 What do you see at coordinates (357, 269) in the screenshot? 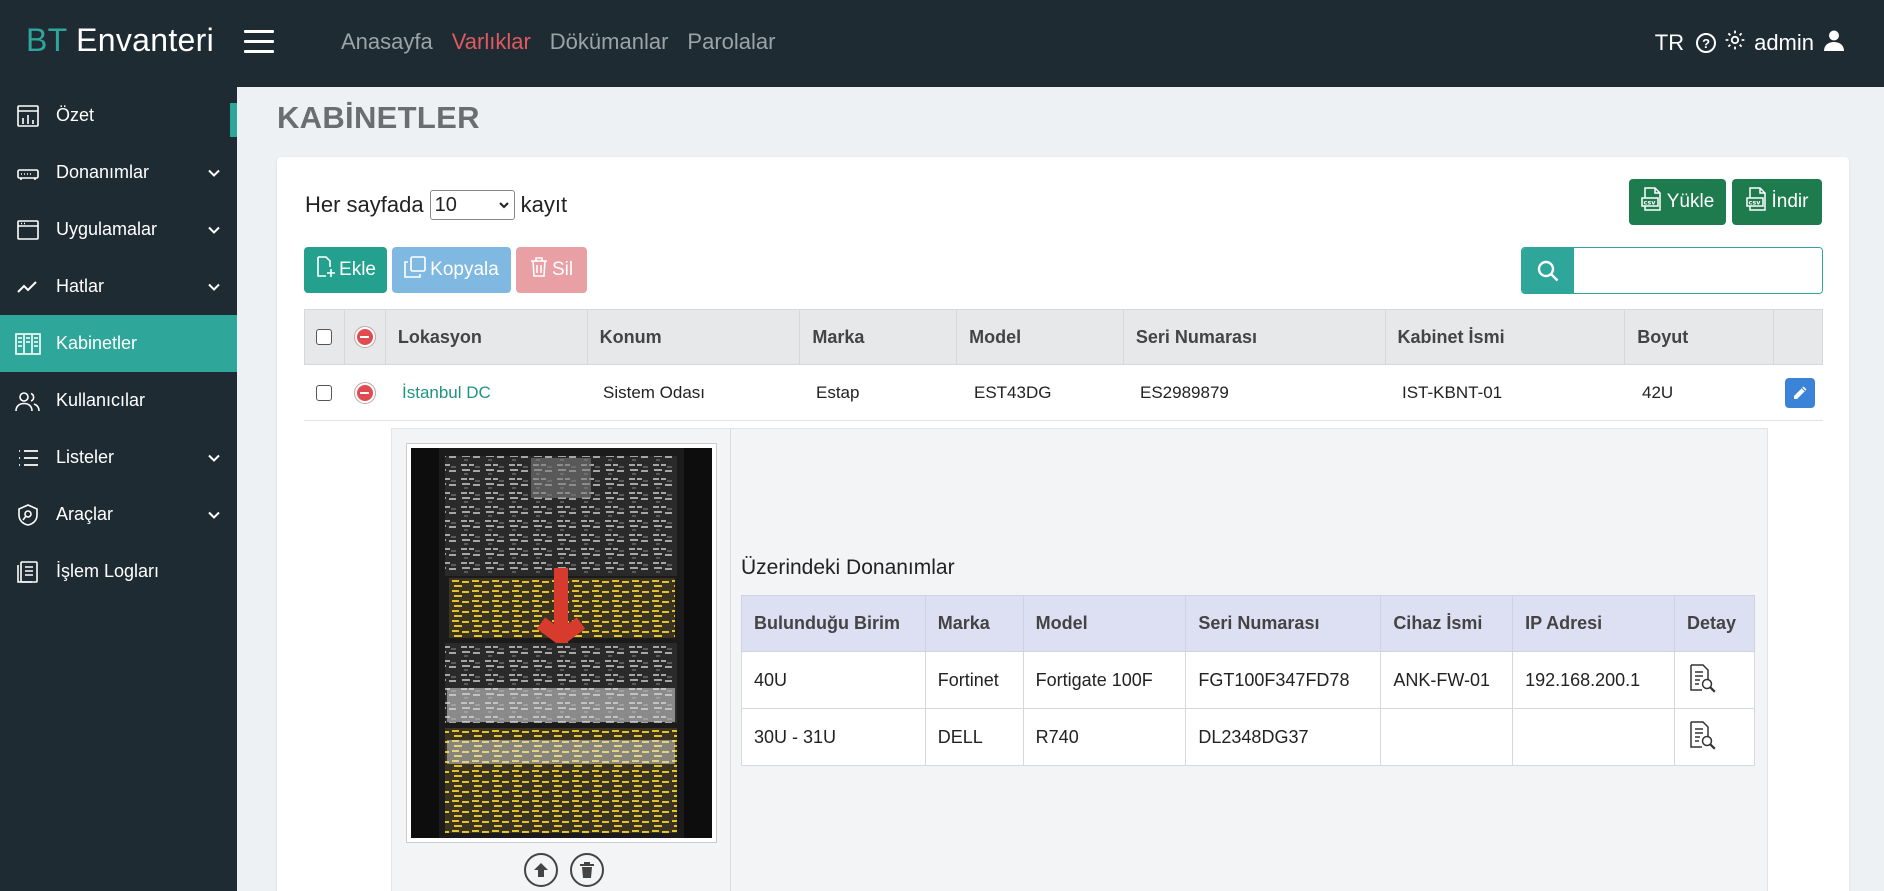
I see `add-label: Ekle` at bounding box center [357, 269].